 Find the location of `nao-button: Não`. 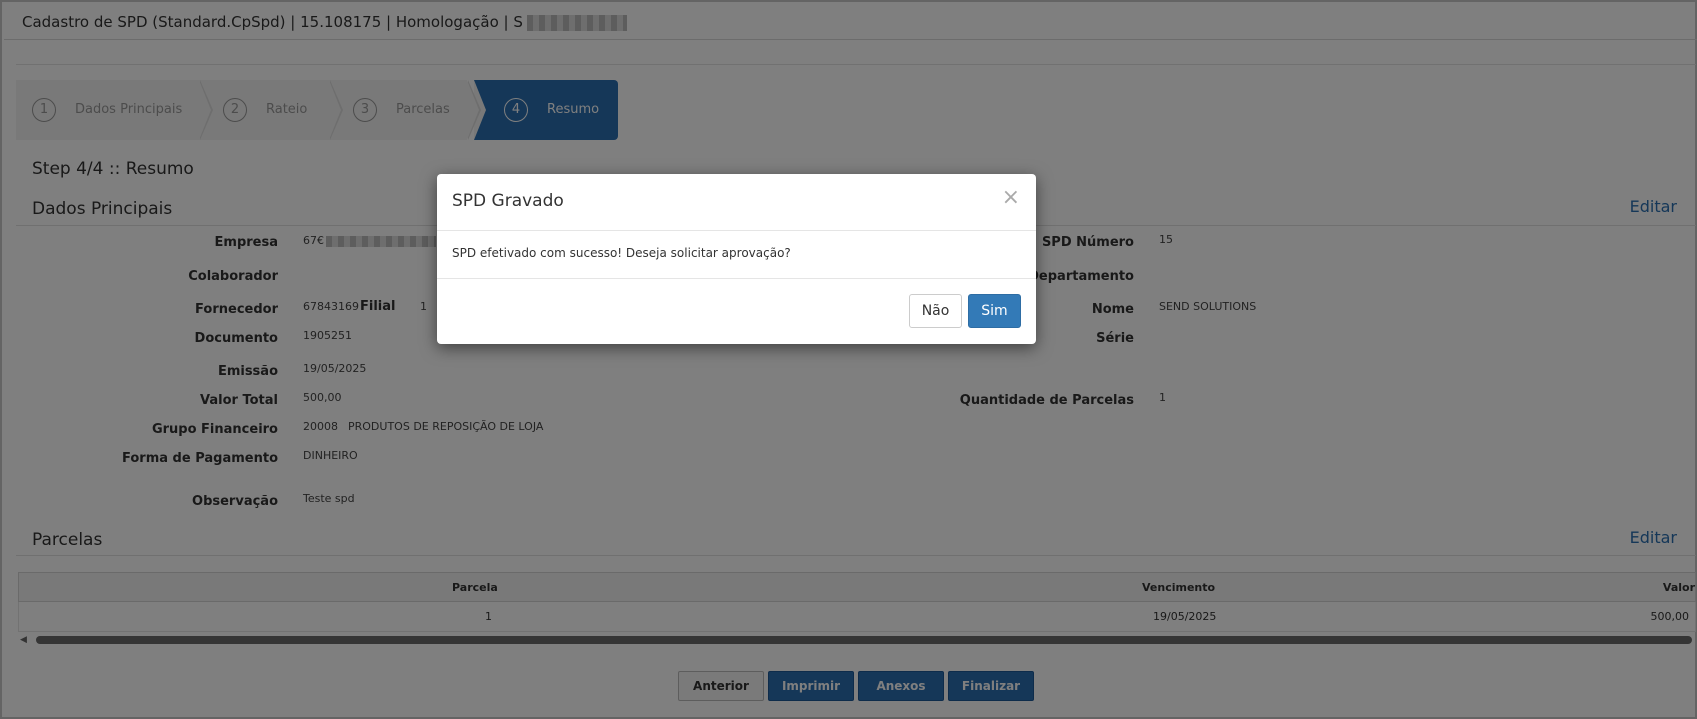

nao-button: Não is located at coordinates (935, 311).